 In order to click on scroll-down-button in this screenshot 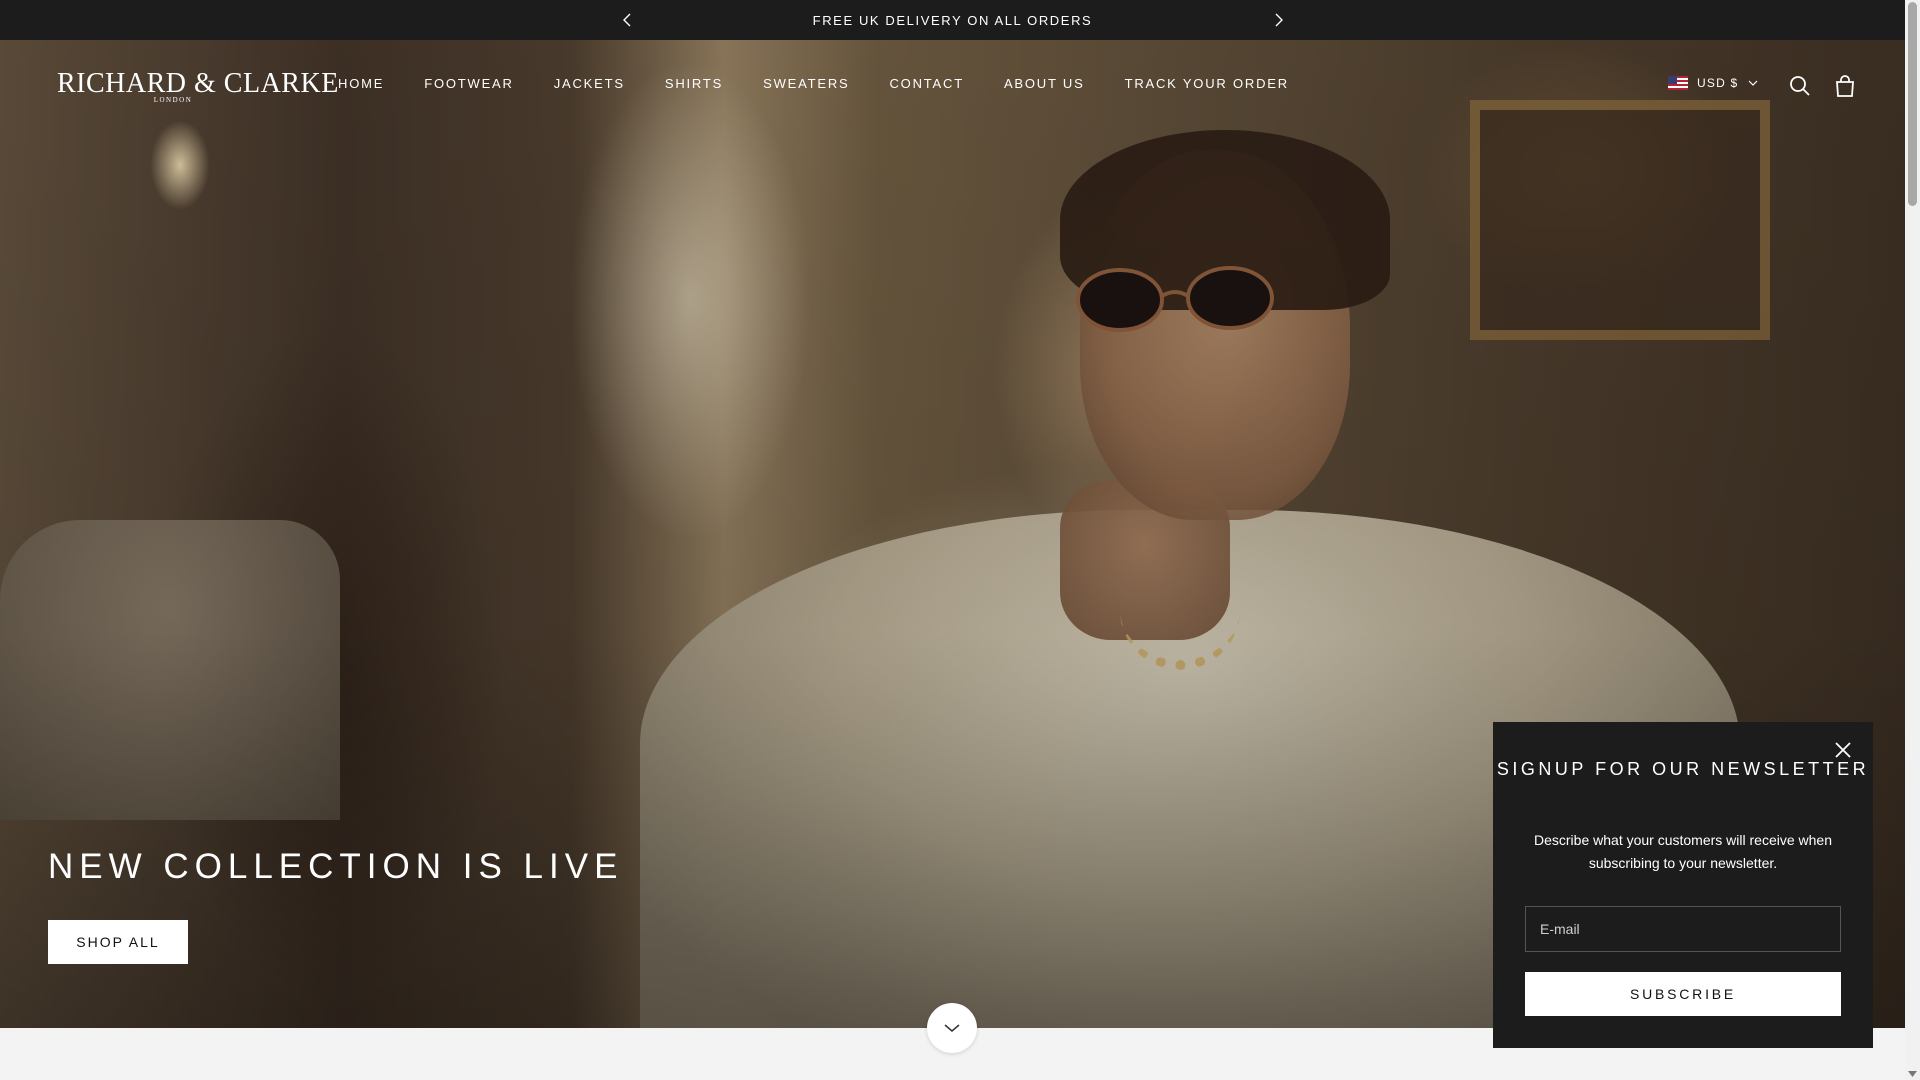, I will do `click(952, 1028)`.